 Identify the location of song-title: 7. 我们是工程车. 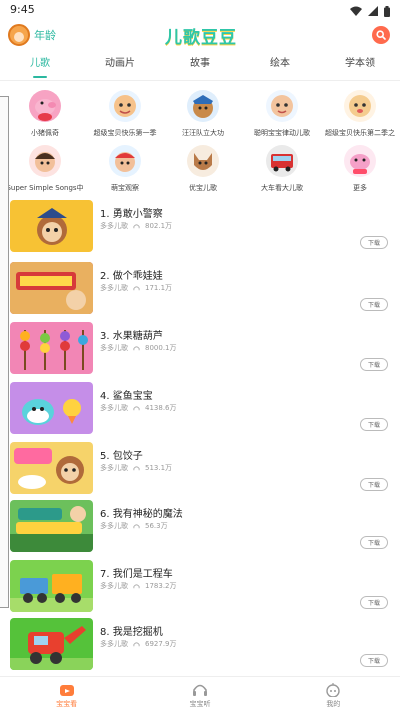
(136, 574).